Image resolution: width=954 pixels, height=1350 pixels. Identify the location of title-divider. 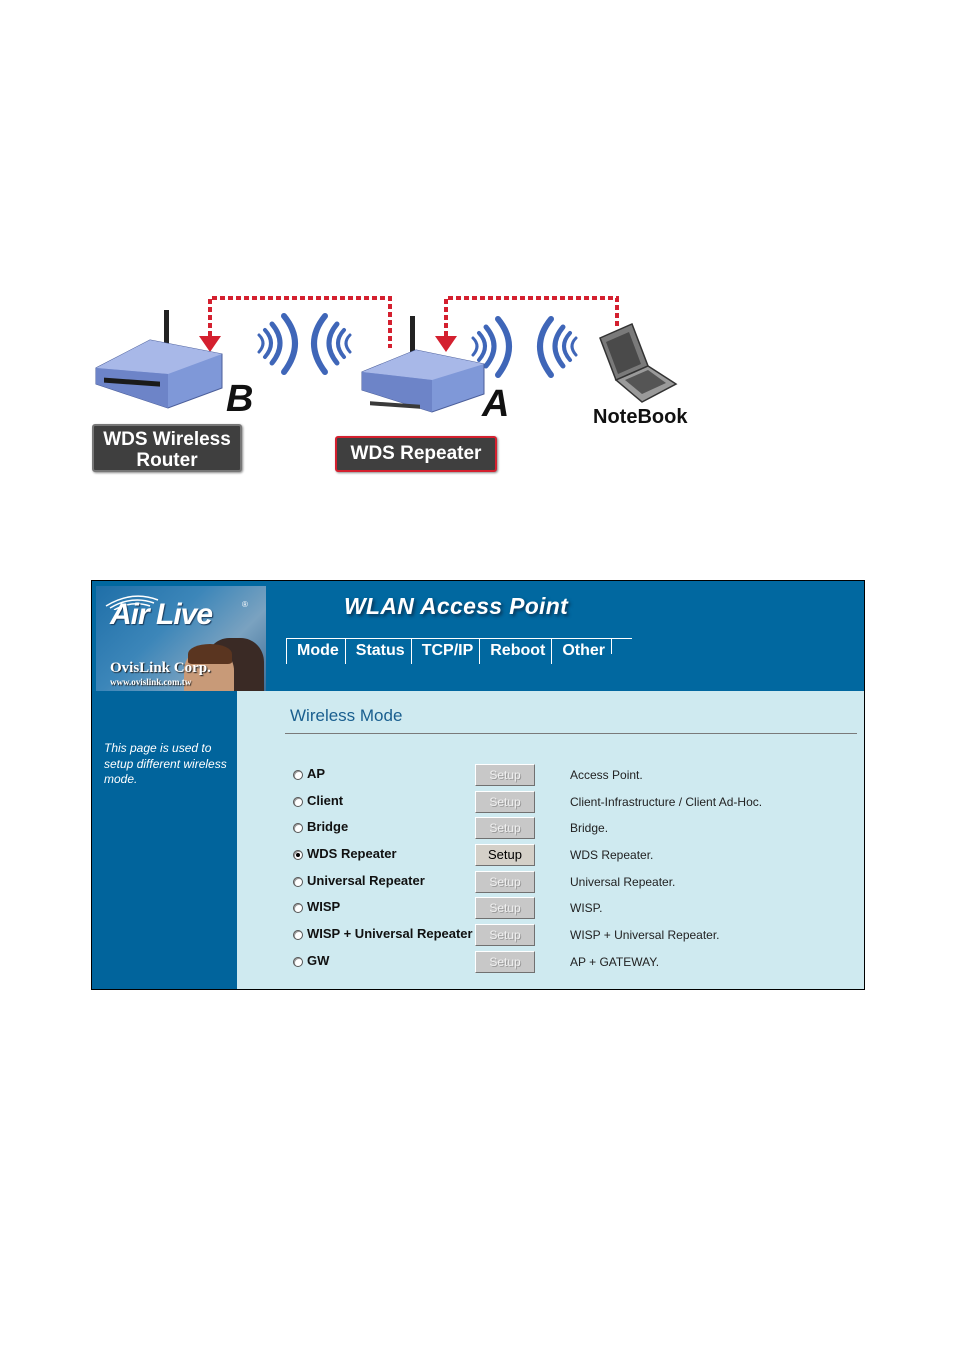
(571, 733).